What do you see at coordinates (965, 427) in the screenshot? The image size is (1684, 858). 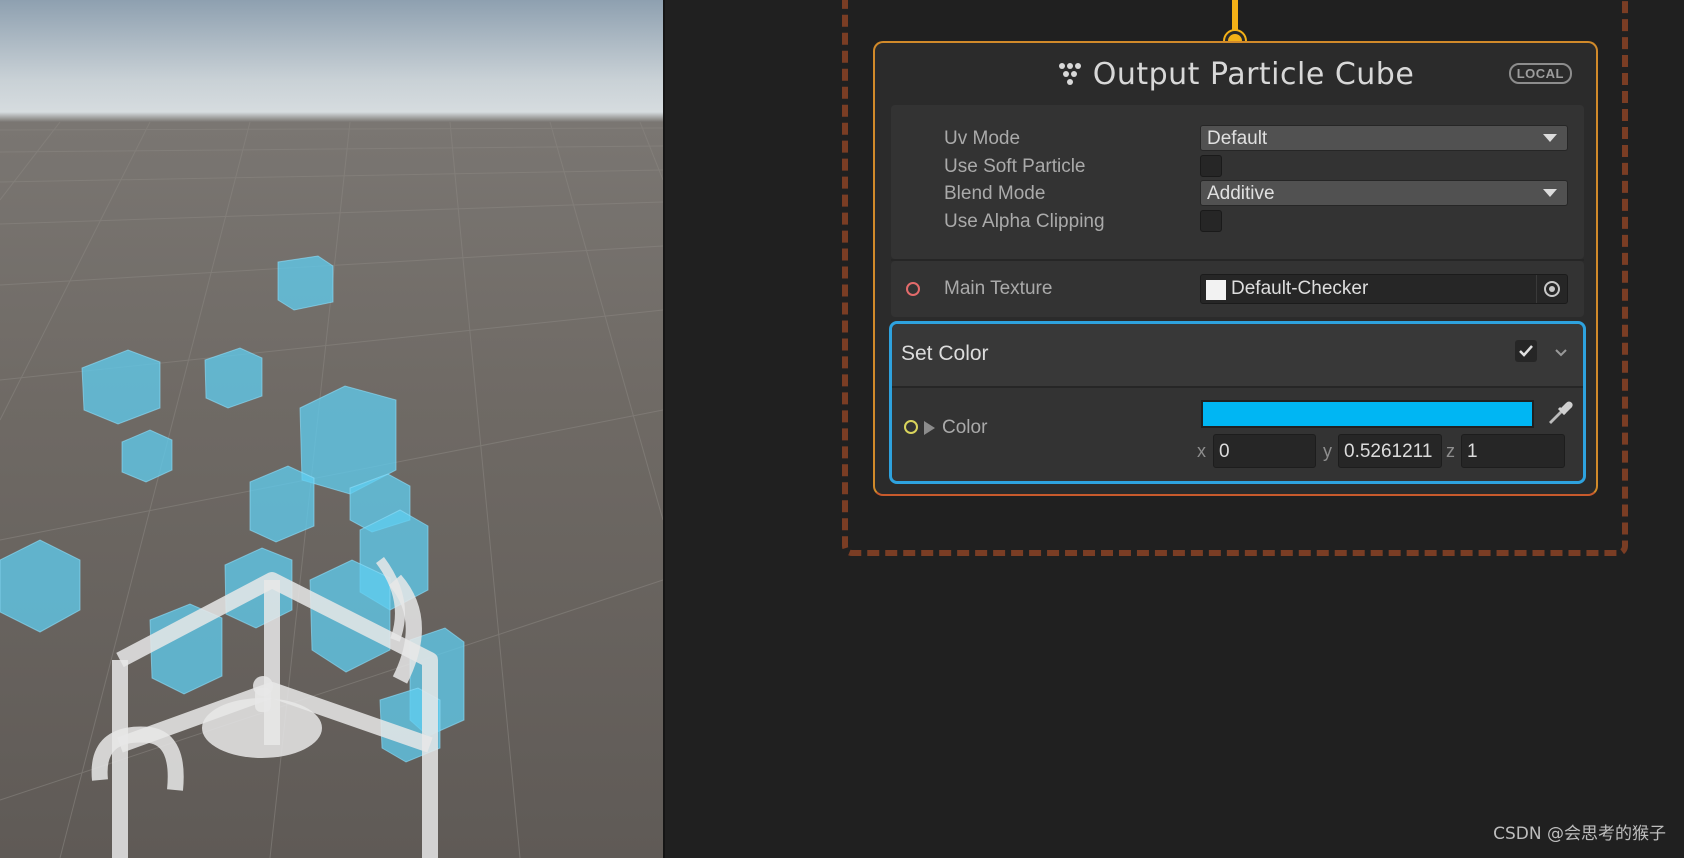 I see `color-label: Color` at bounding box center [965, 427].